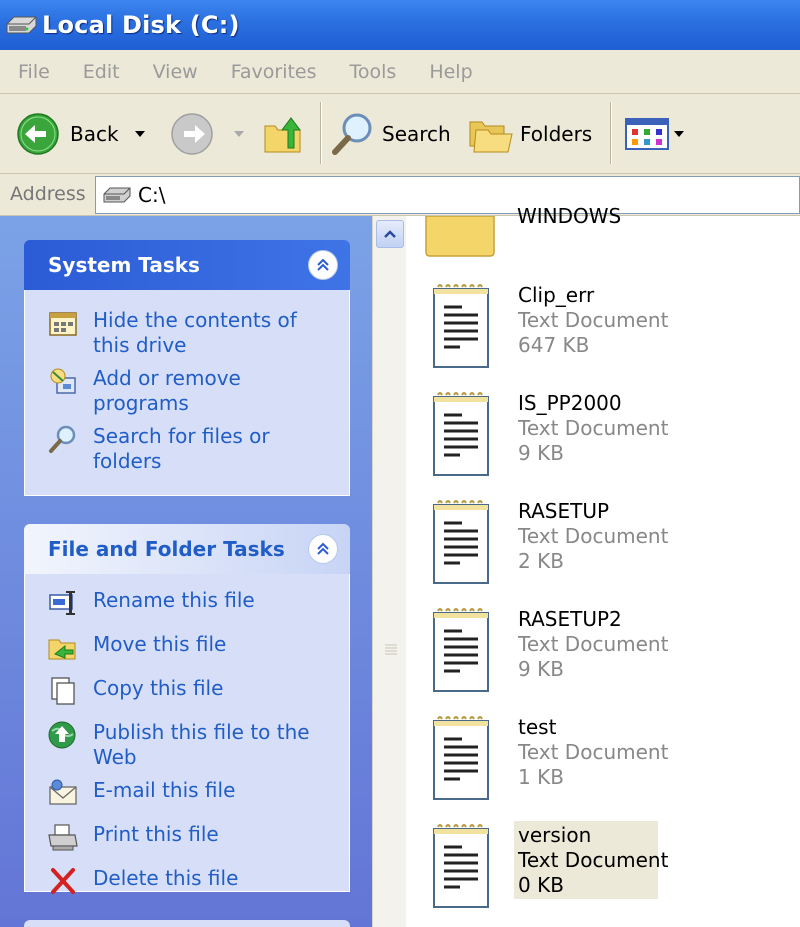  I want to click on file-name: Clip_err, so click(556, 295).